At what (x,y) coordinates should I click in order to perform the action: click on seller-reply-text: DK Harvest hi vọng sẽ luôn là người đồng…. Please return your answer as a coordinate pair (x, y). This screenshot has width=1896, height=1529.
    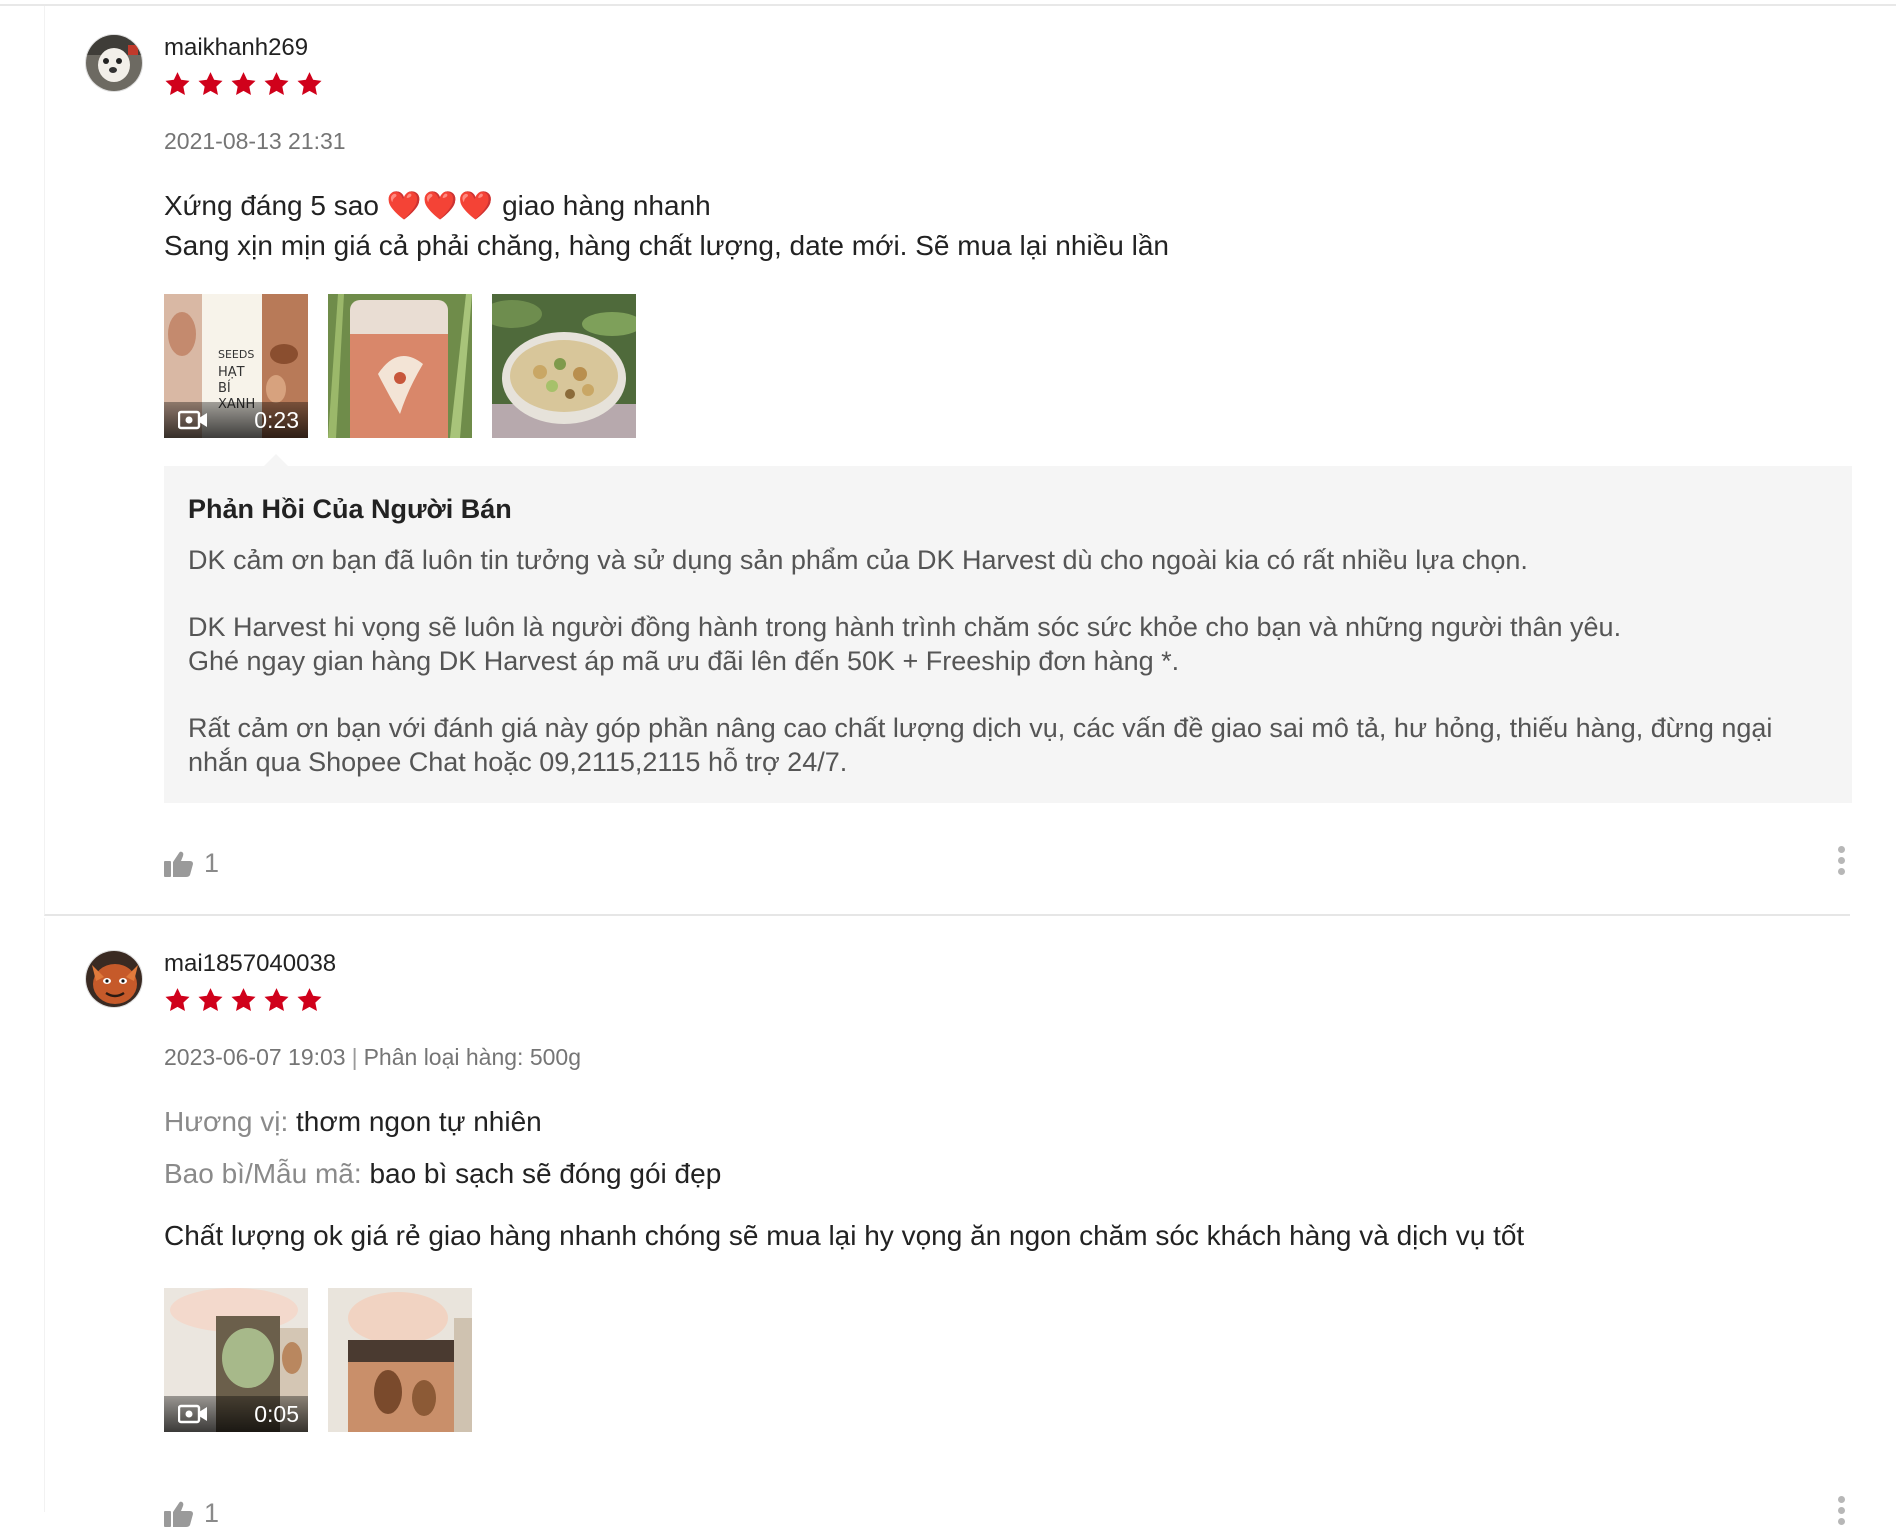
    Looking at the image, I should click on (905, 627).